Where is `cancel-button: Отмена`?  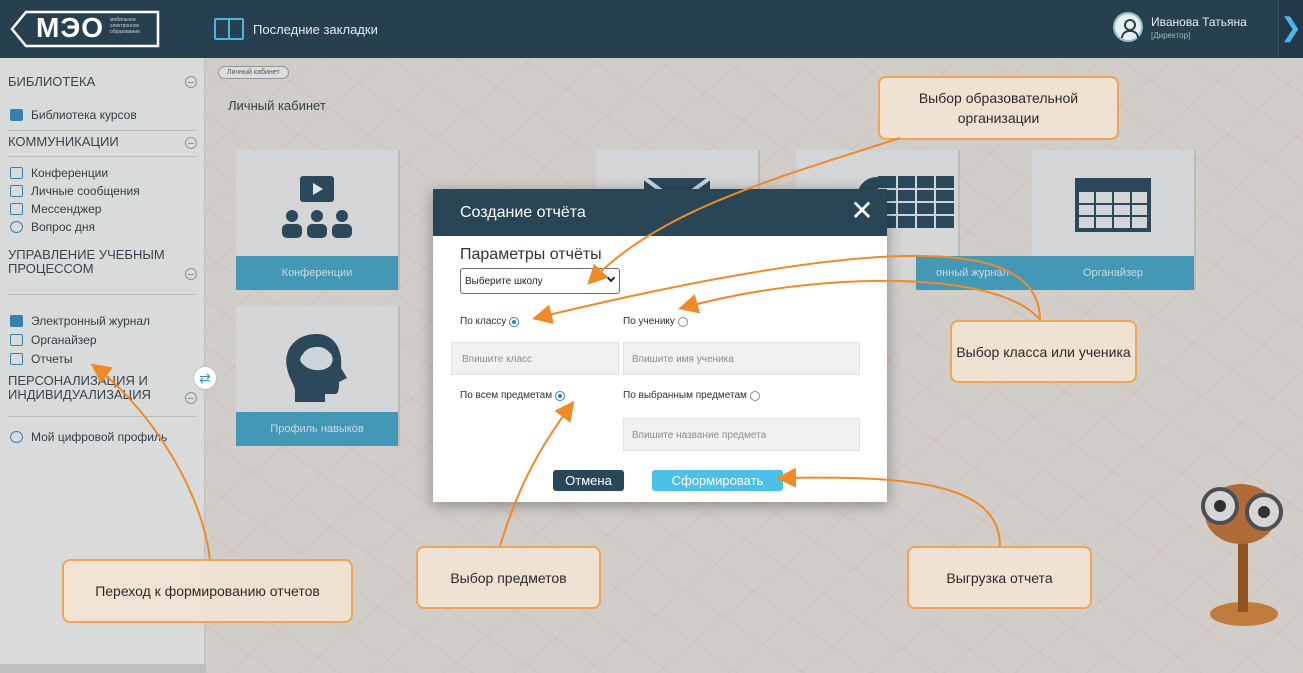
cancel-button: Отмена is located at coordinates (588, 480).